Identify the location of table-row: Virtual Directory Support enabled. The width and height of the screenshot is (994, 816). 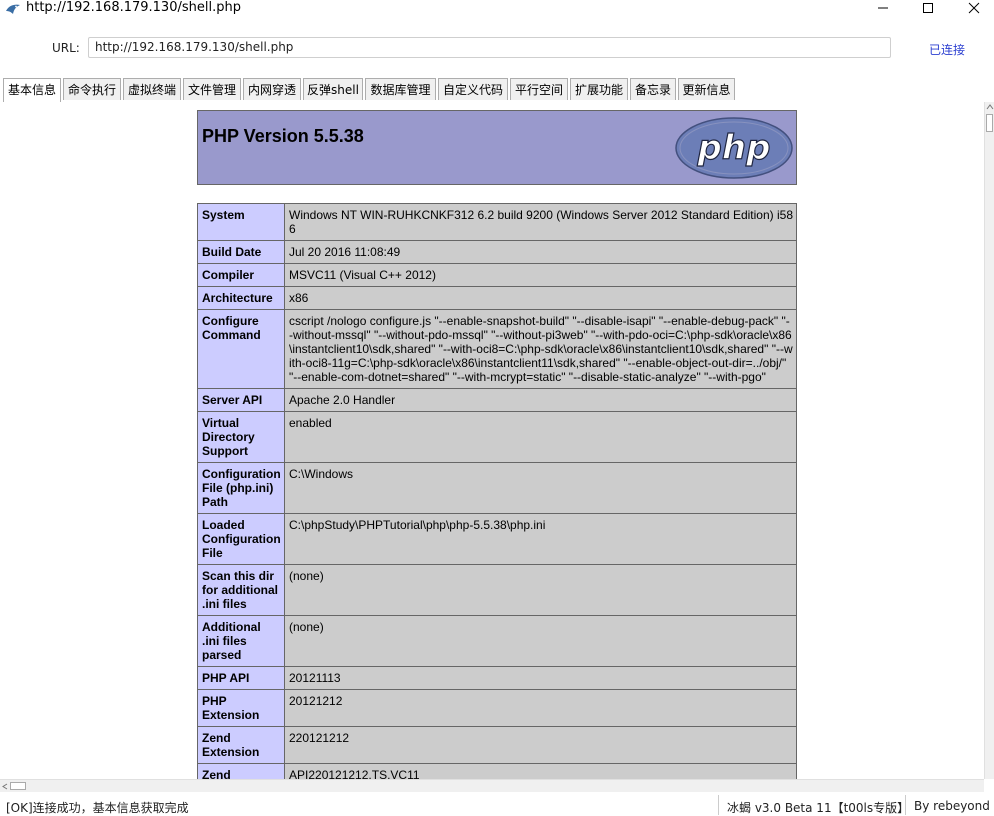
(497, 437).